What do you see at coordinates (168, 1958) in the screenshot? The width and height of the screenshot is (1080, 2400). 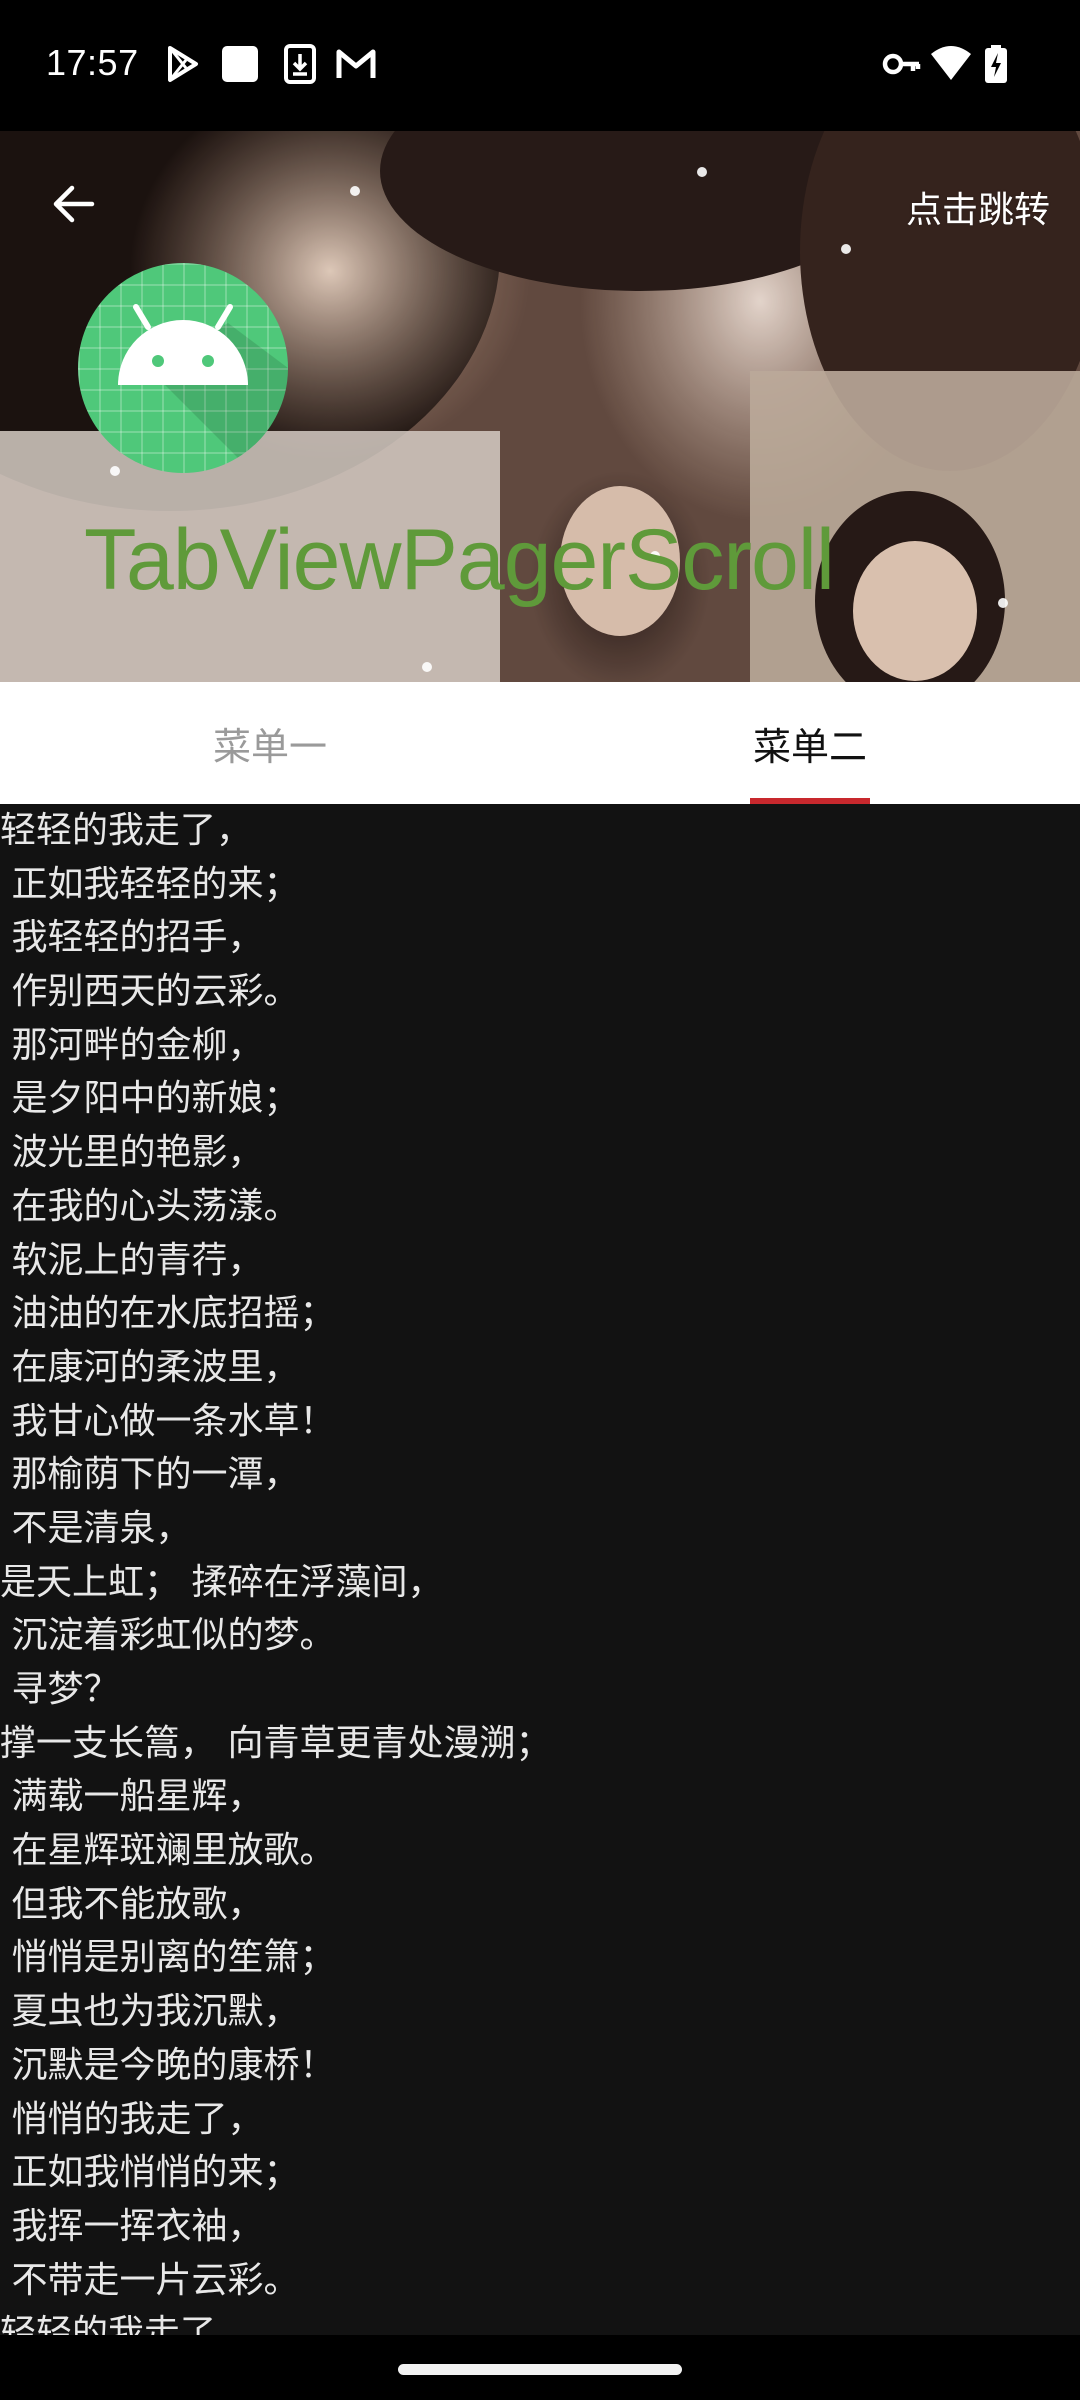 I see `poem-line: 悄悄是别离的笙箫；` at bounding box center [168, 1958].